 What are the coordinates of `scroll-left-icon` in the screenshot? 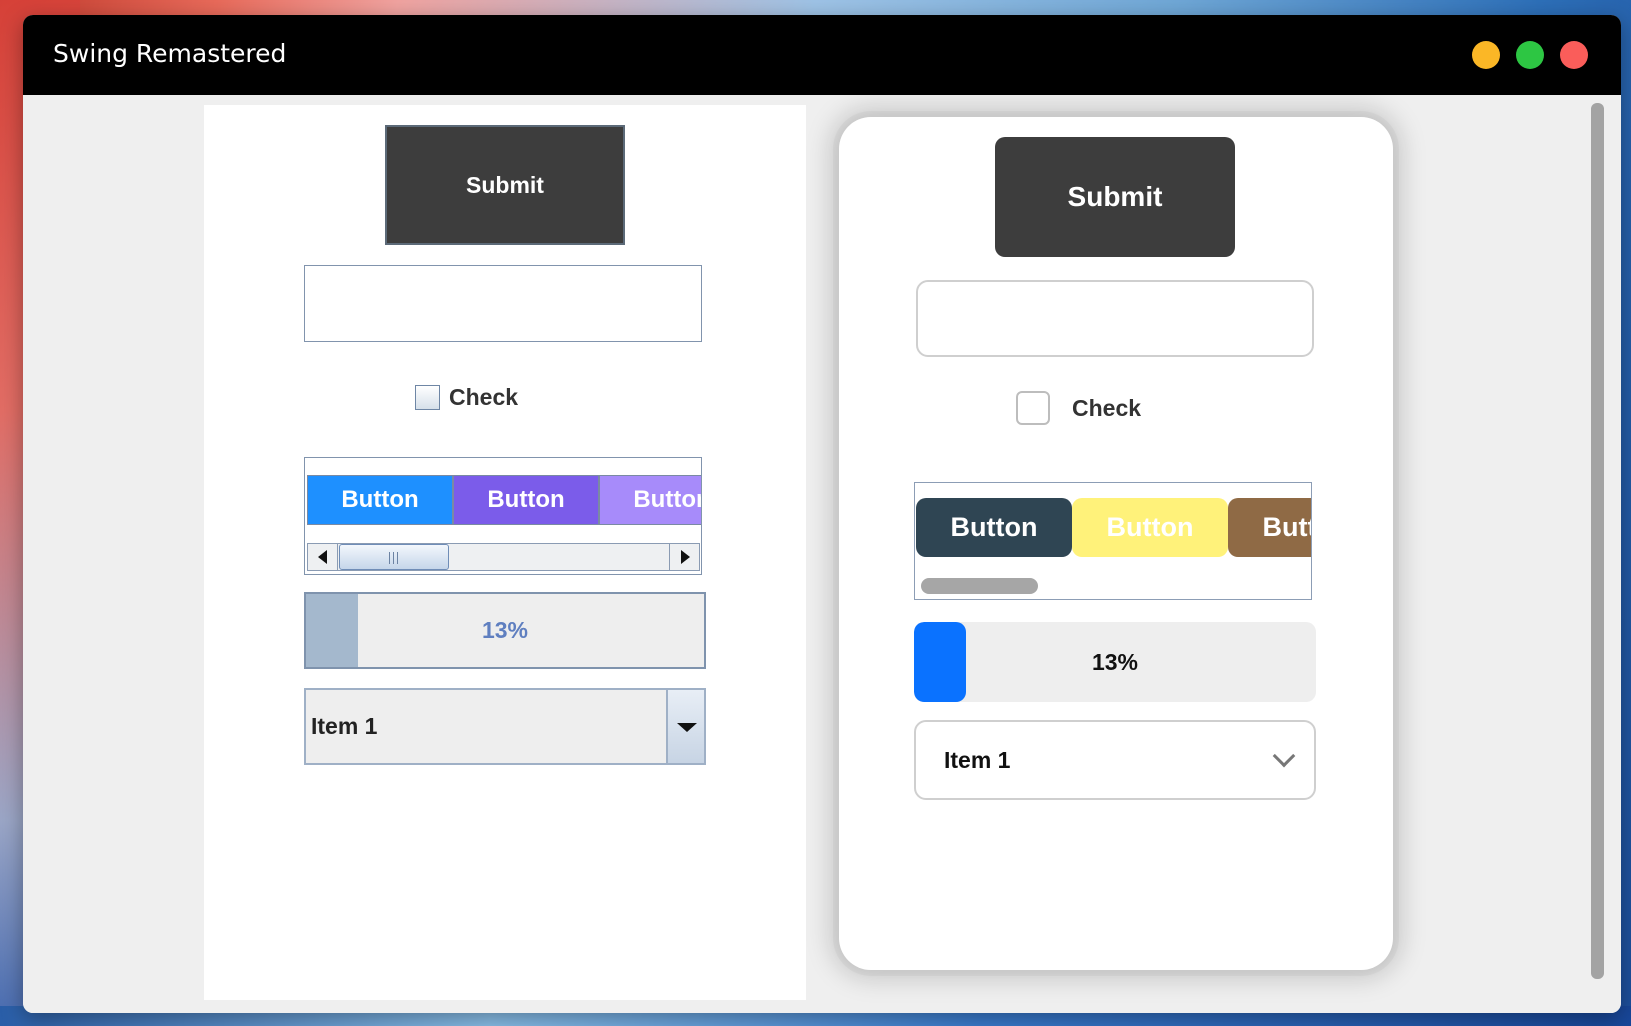 It's located at (323, 557).